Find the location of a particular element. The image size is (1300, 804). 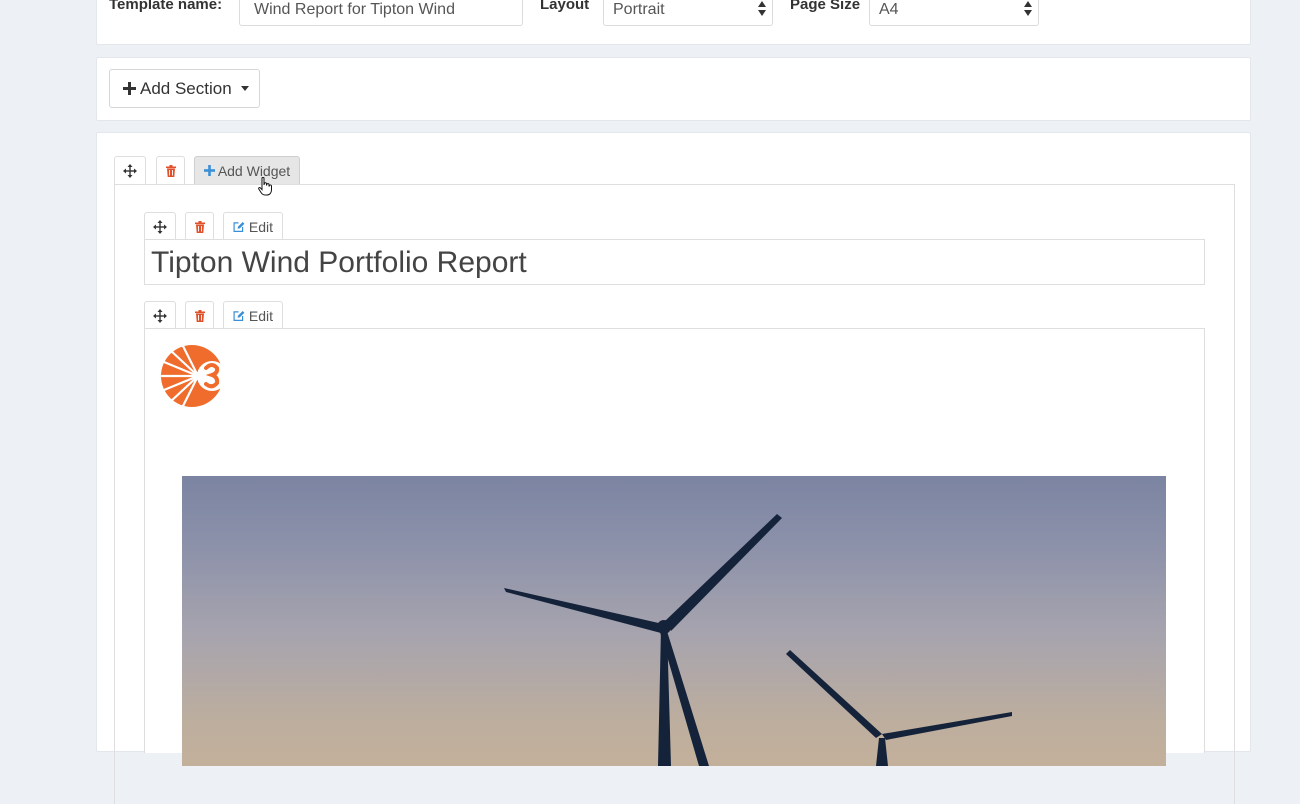

image-widget-edit-button: Edit is located at coordinates (253, 315).